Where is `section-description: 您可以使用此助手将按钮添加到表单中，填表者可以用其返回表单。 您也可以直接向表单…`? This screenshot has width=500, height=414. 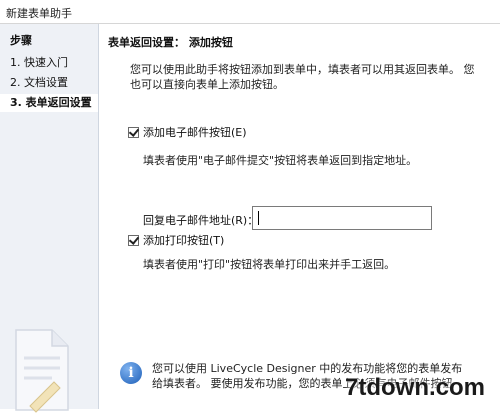 section-description: 您可以使用此助手将按钮添加到表单中，填表者可以用其返回表单。 您也可以直接向表单… is located at coordinates (302, 77).